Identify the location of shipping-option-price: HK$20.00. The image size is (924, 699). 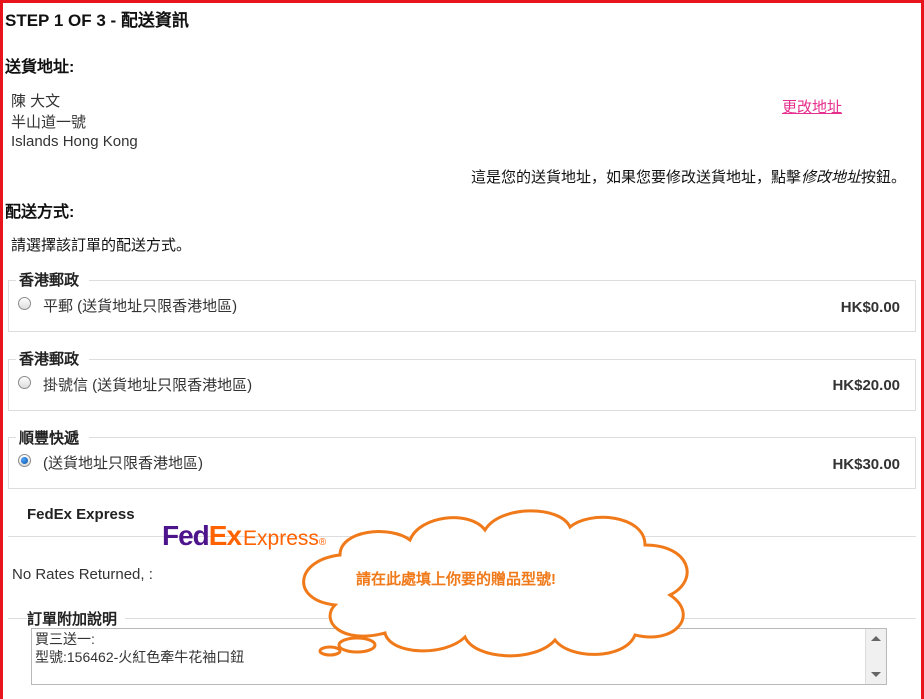
(866, 385).